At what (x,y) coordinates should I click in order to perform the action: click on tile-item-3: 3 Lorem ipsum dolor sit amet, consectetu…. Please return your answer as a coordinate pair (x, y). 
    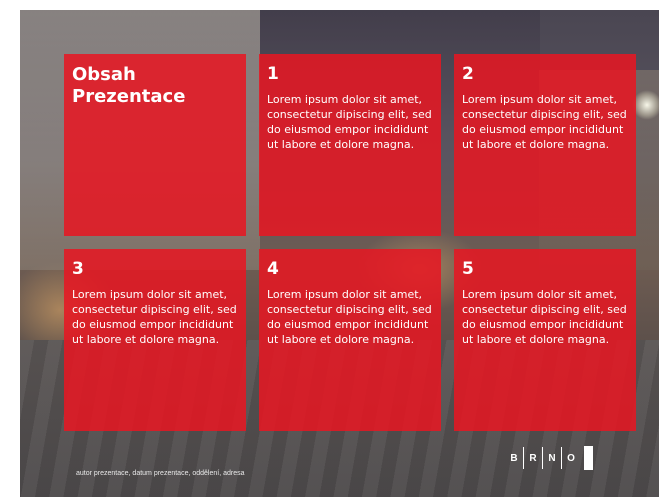
    Looking at the image, I should click on (155, 340).